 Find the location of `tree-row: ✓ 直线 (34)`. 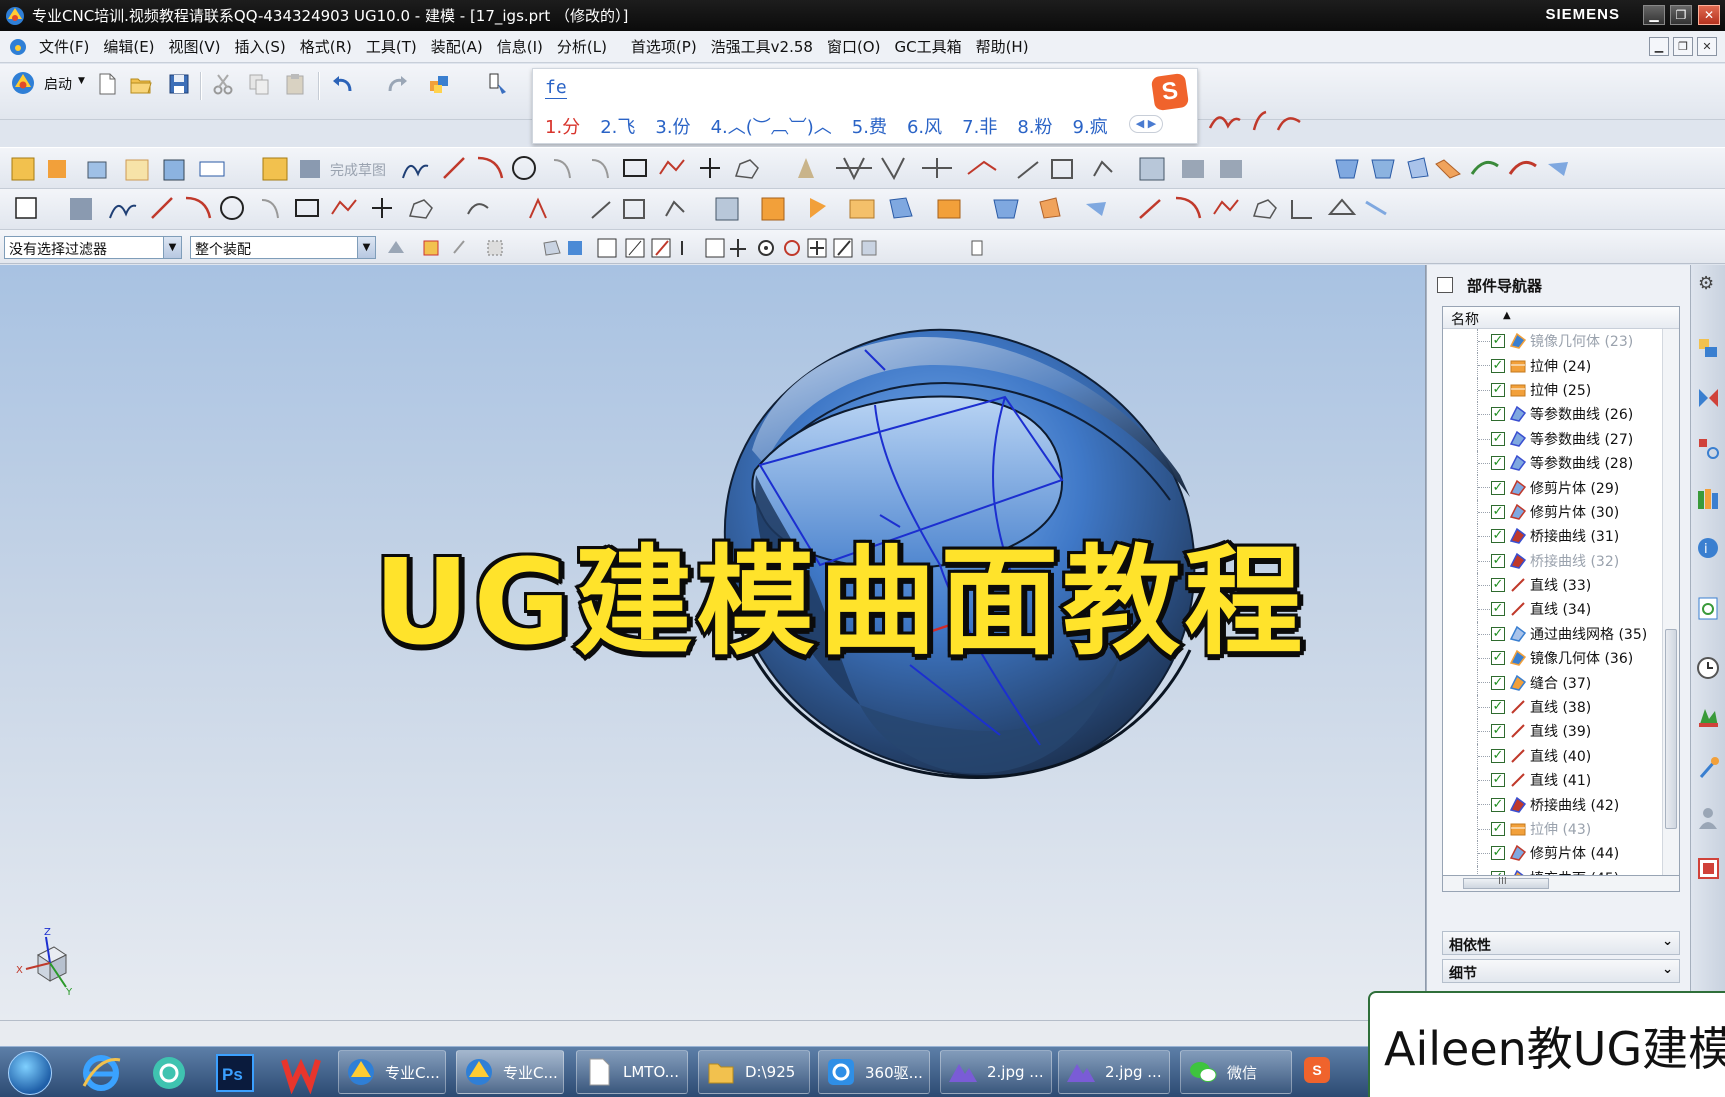

tree-row: ✓ 直线 (34) is located at coordinates (1561, 609).